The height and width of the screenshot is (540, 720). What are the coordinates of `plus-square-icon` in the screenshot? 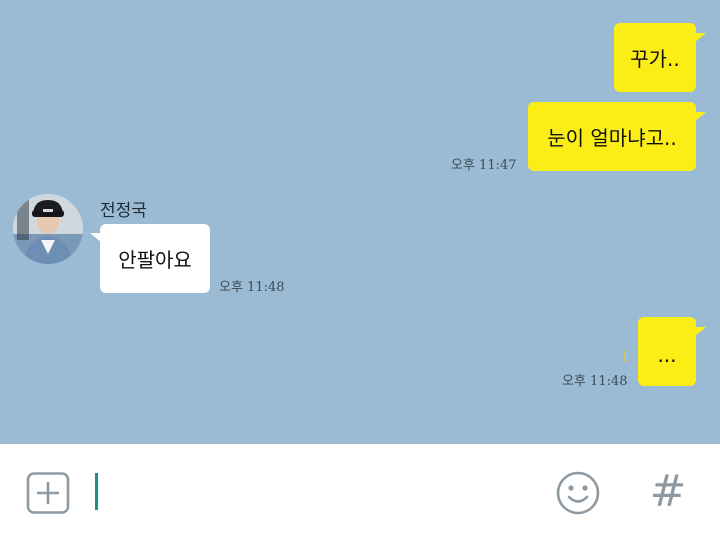 It's located at (48, 493).